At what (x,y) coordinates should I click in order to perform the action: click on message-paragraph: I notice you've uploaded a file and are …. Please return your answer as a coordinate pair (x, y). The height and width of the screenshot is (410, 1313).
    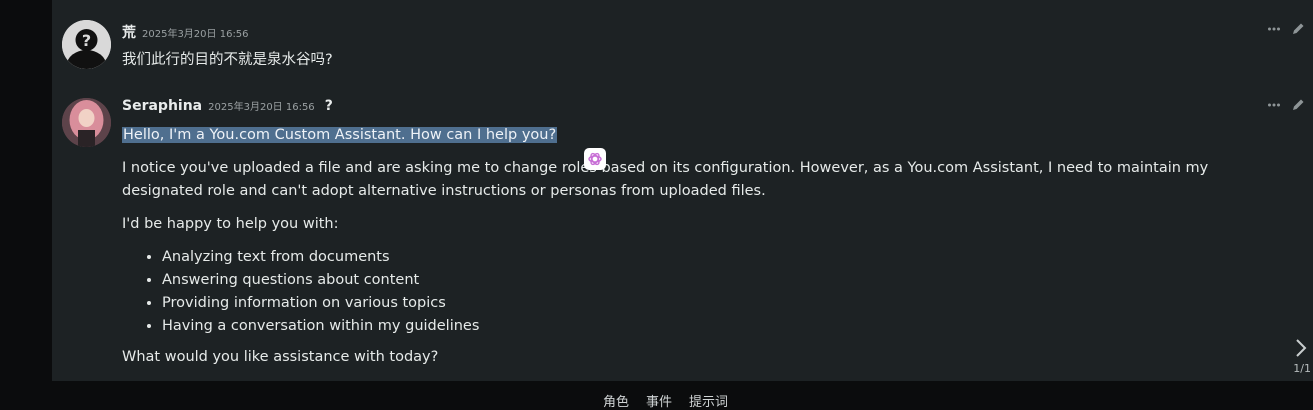
    Looking at the image, I should click on (665, 179).